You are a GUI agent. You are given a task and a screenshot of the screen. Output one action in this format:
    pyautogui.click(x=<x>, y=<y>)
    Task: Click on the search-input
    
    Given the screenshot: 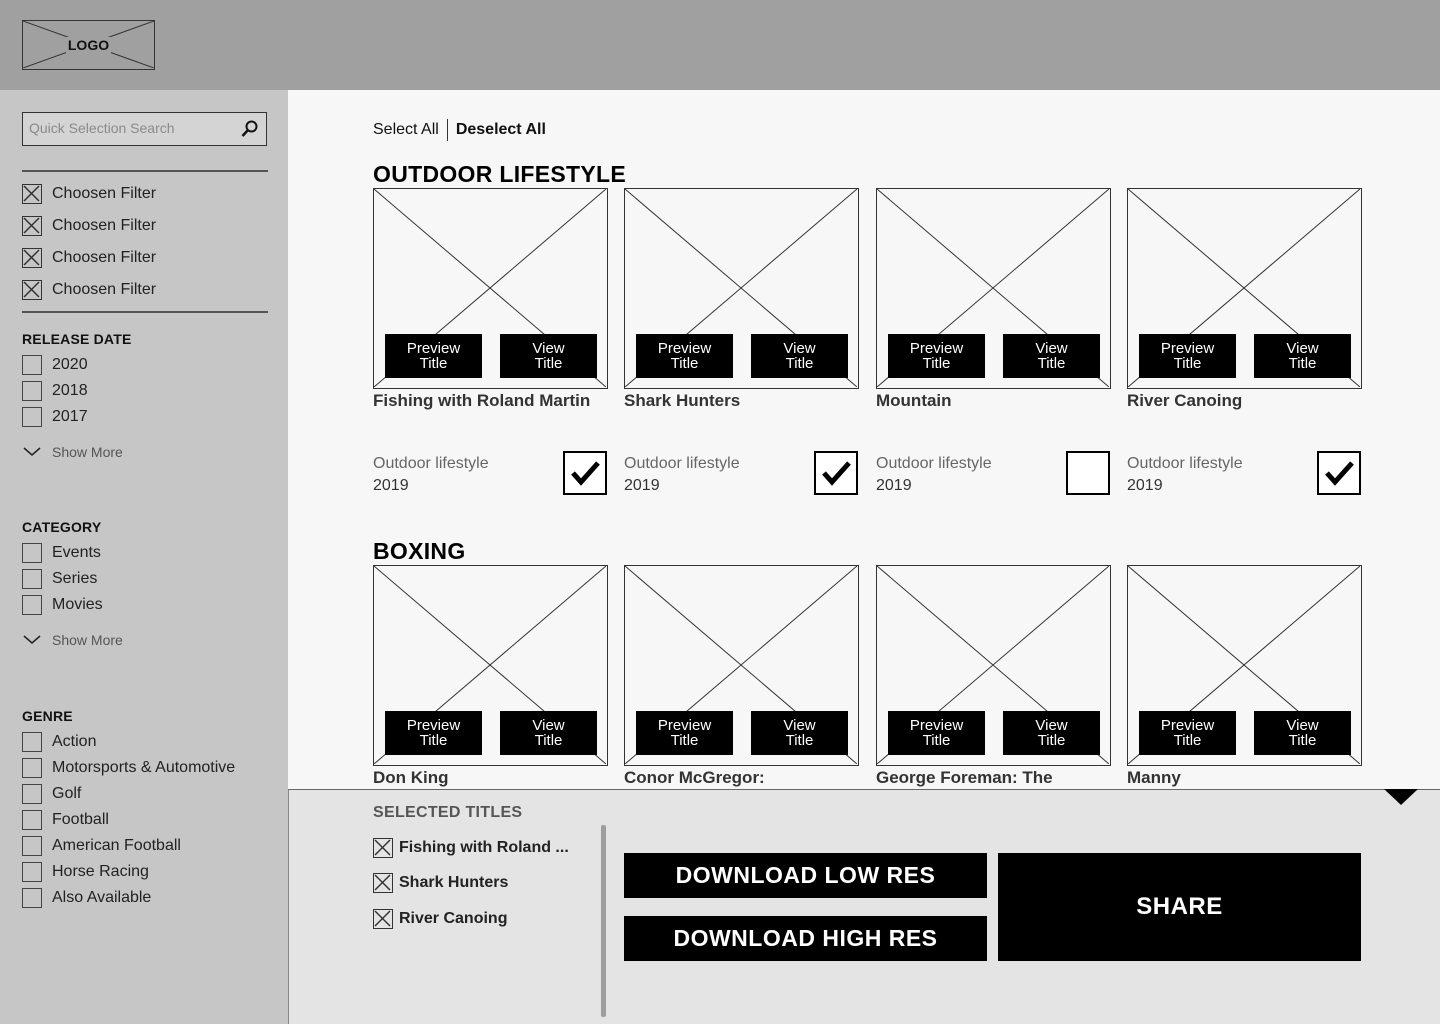 What is the action you would take?
    pyautogui.click(x=123, y=128)
    